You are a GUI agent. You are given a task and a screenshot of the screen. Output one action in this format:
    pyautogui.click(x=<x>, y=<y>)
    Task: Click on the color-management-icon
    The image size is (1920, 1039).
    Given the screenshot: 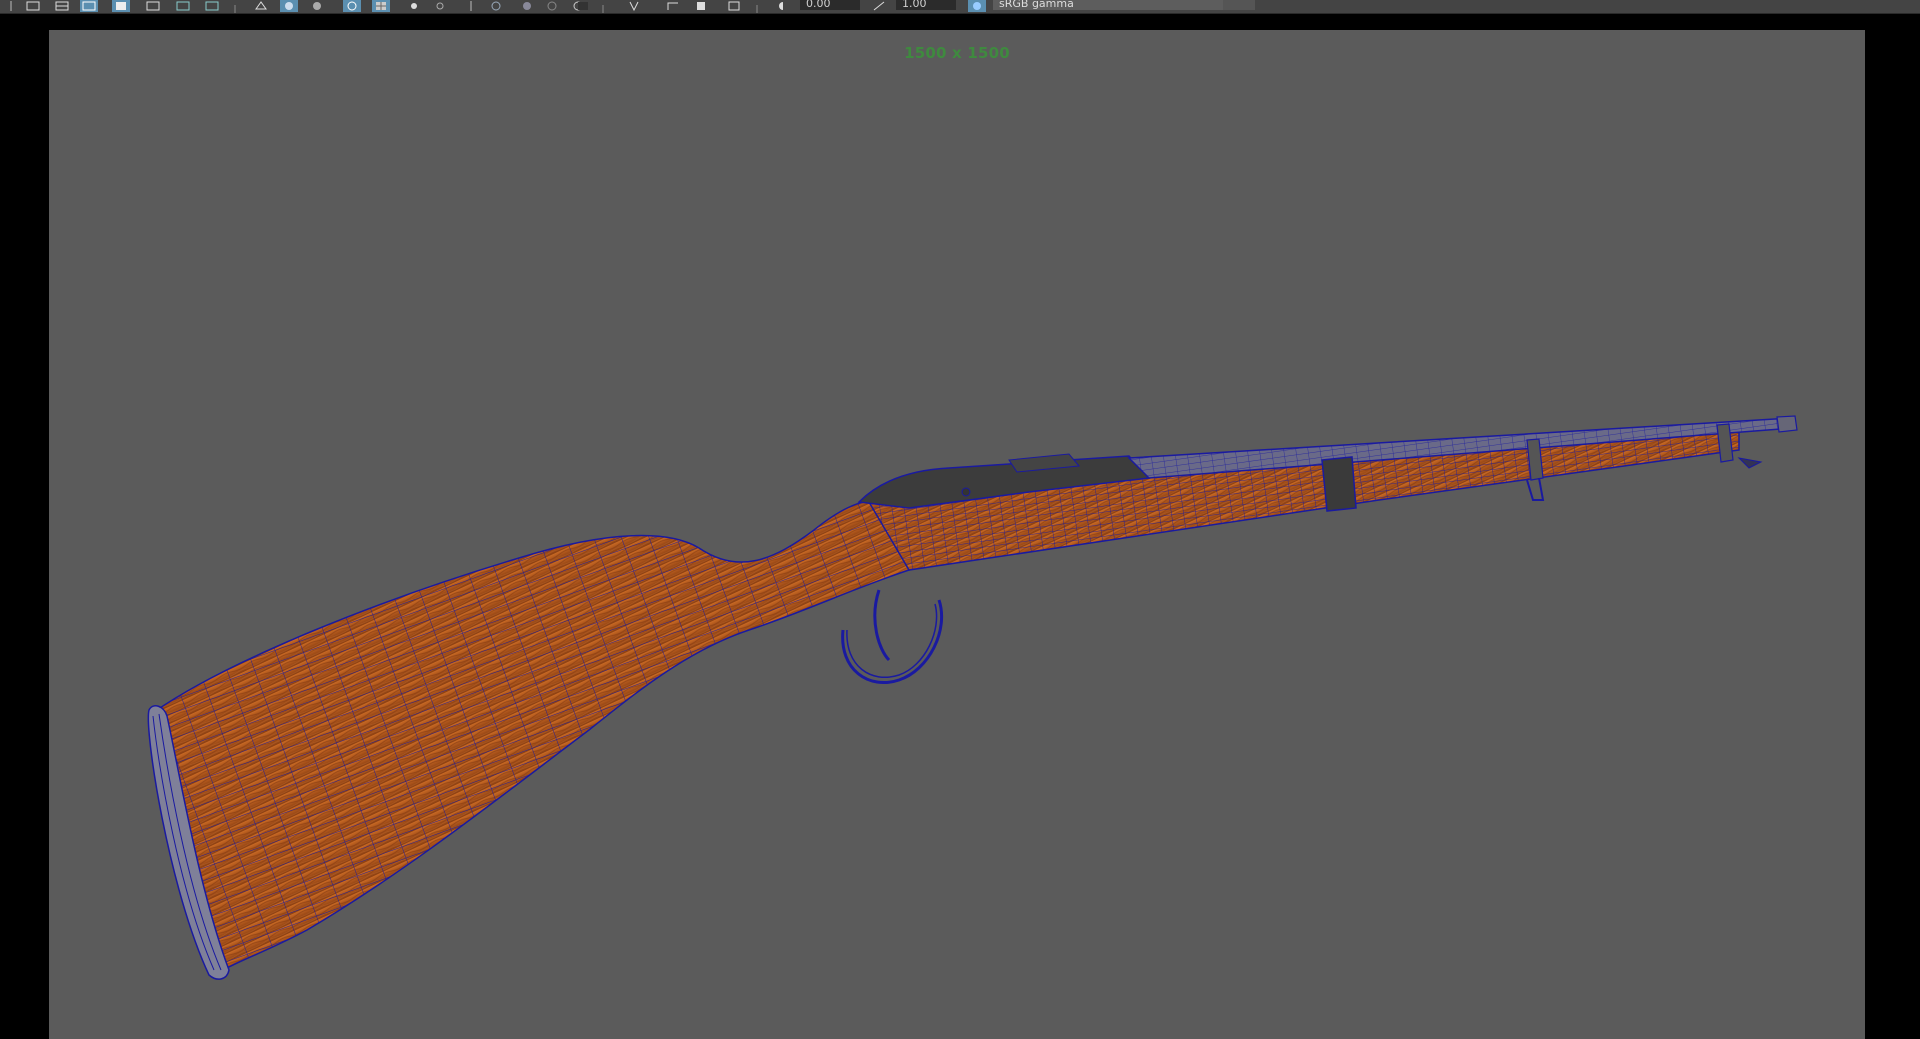 What is the action you would take?
    pyautogui.click(x=977, y=6)
    